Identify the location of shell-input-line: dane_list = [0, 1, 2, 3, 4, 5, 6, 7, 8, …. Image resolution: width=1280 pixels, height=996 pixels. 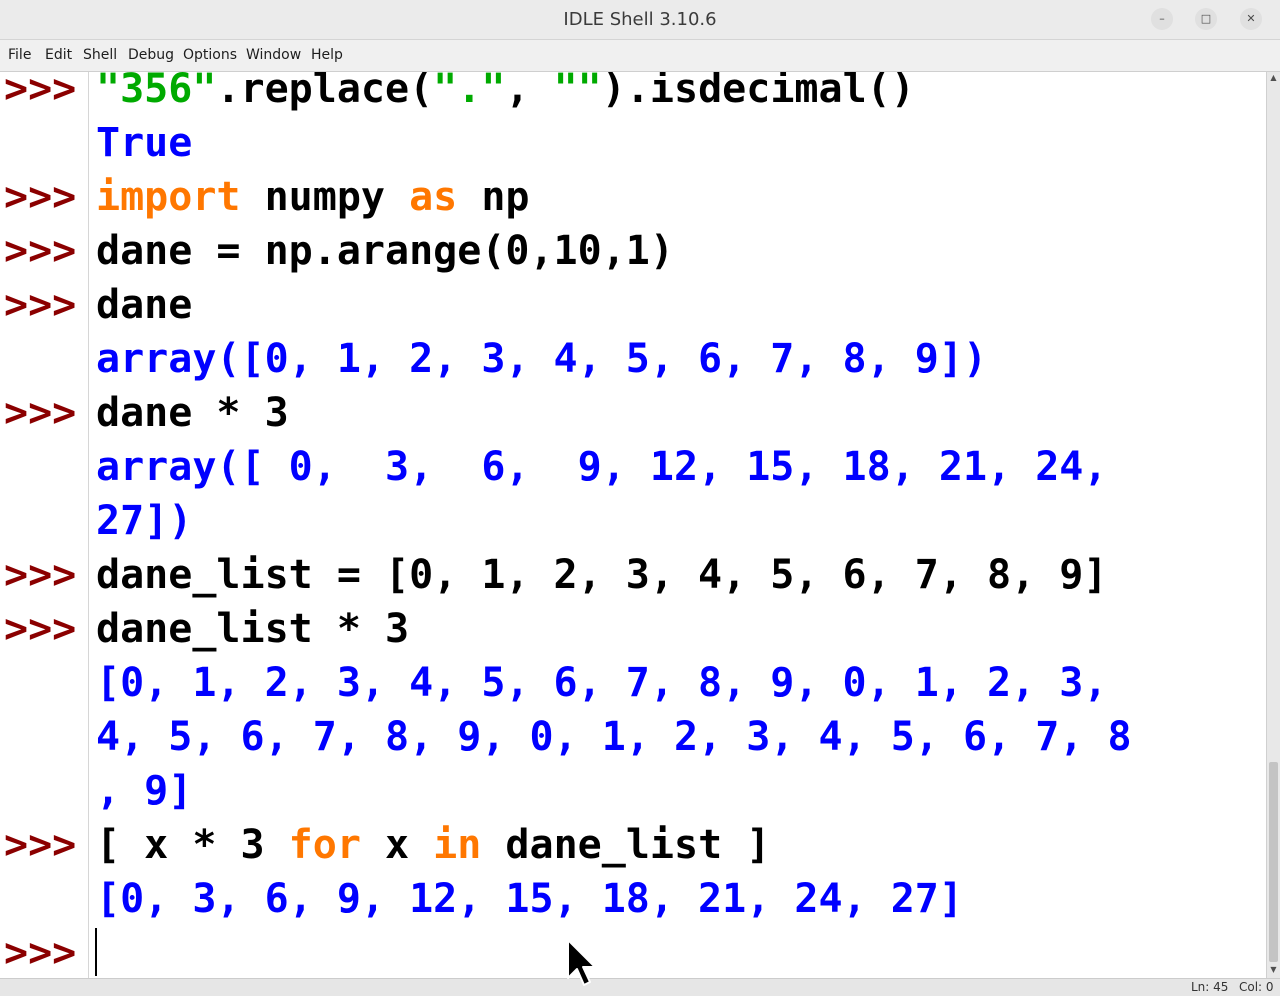
(602, 575).